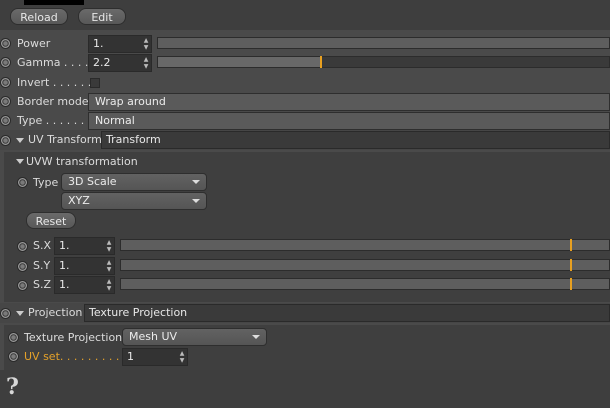 Image resolution: width=610 pixels, height=408 pixels. Describe the element at coordinates (42, 284) in the screenshot. I see `sz-label: S.Z` at that location.